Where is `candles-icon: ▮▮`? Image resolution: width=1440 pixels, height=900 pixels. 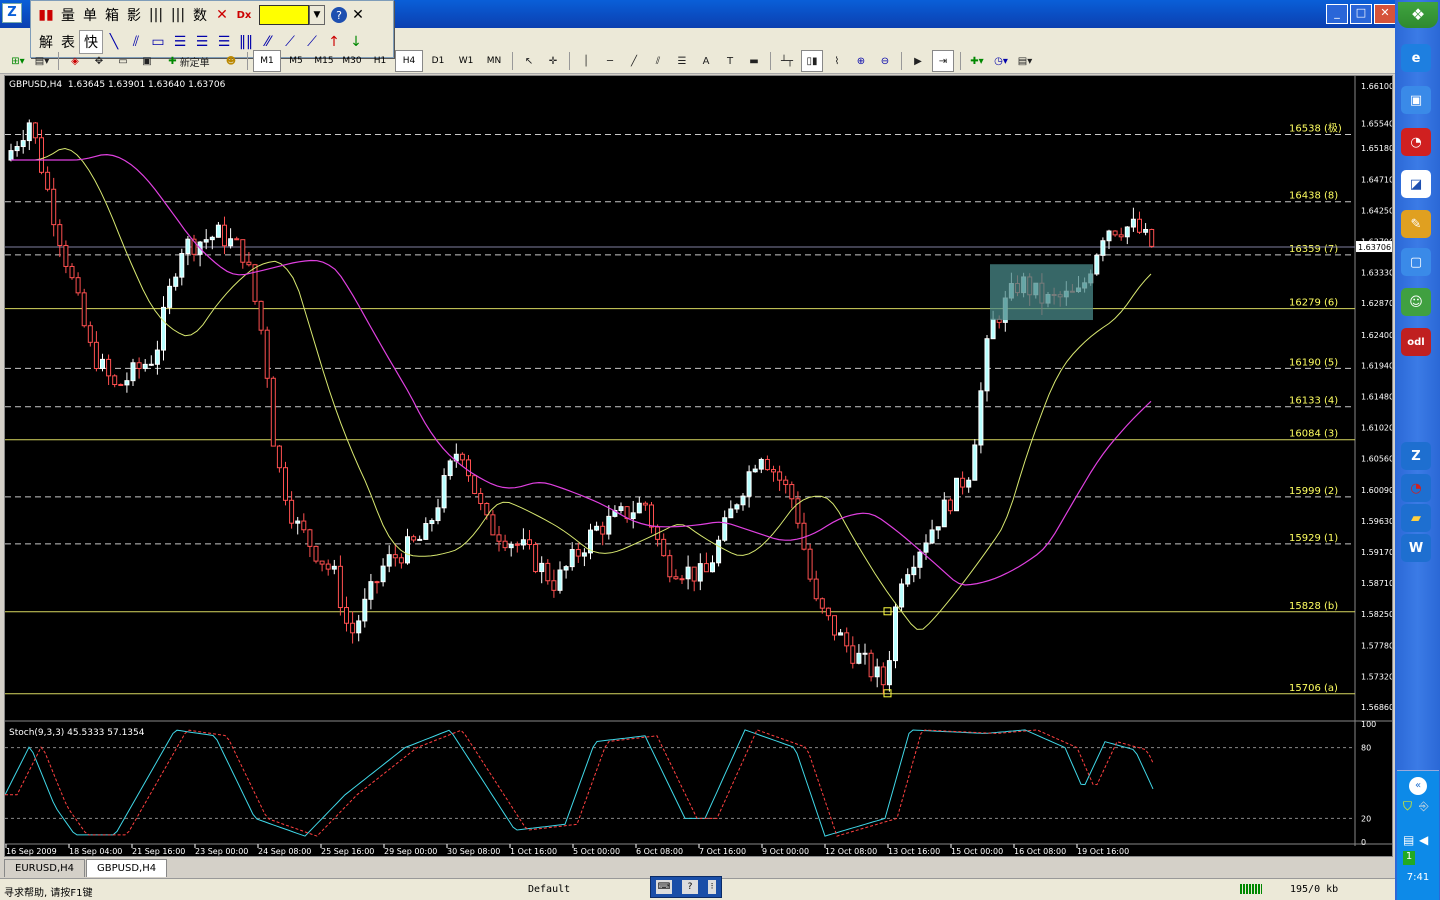 candles-icon: ▮▮ is located at coordinates (46, 15).